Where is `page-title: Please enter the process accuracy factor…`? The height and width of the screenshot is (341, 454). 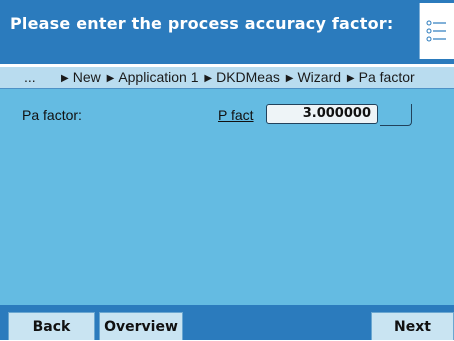
page-title: Please enter the process accuracy factor… is located at coordinates (202, 23).